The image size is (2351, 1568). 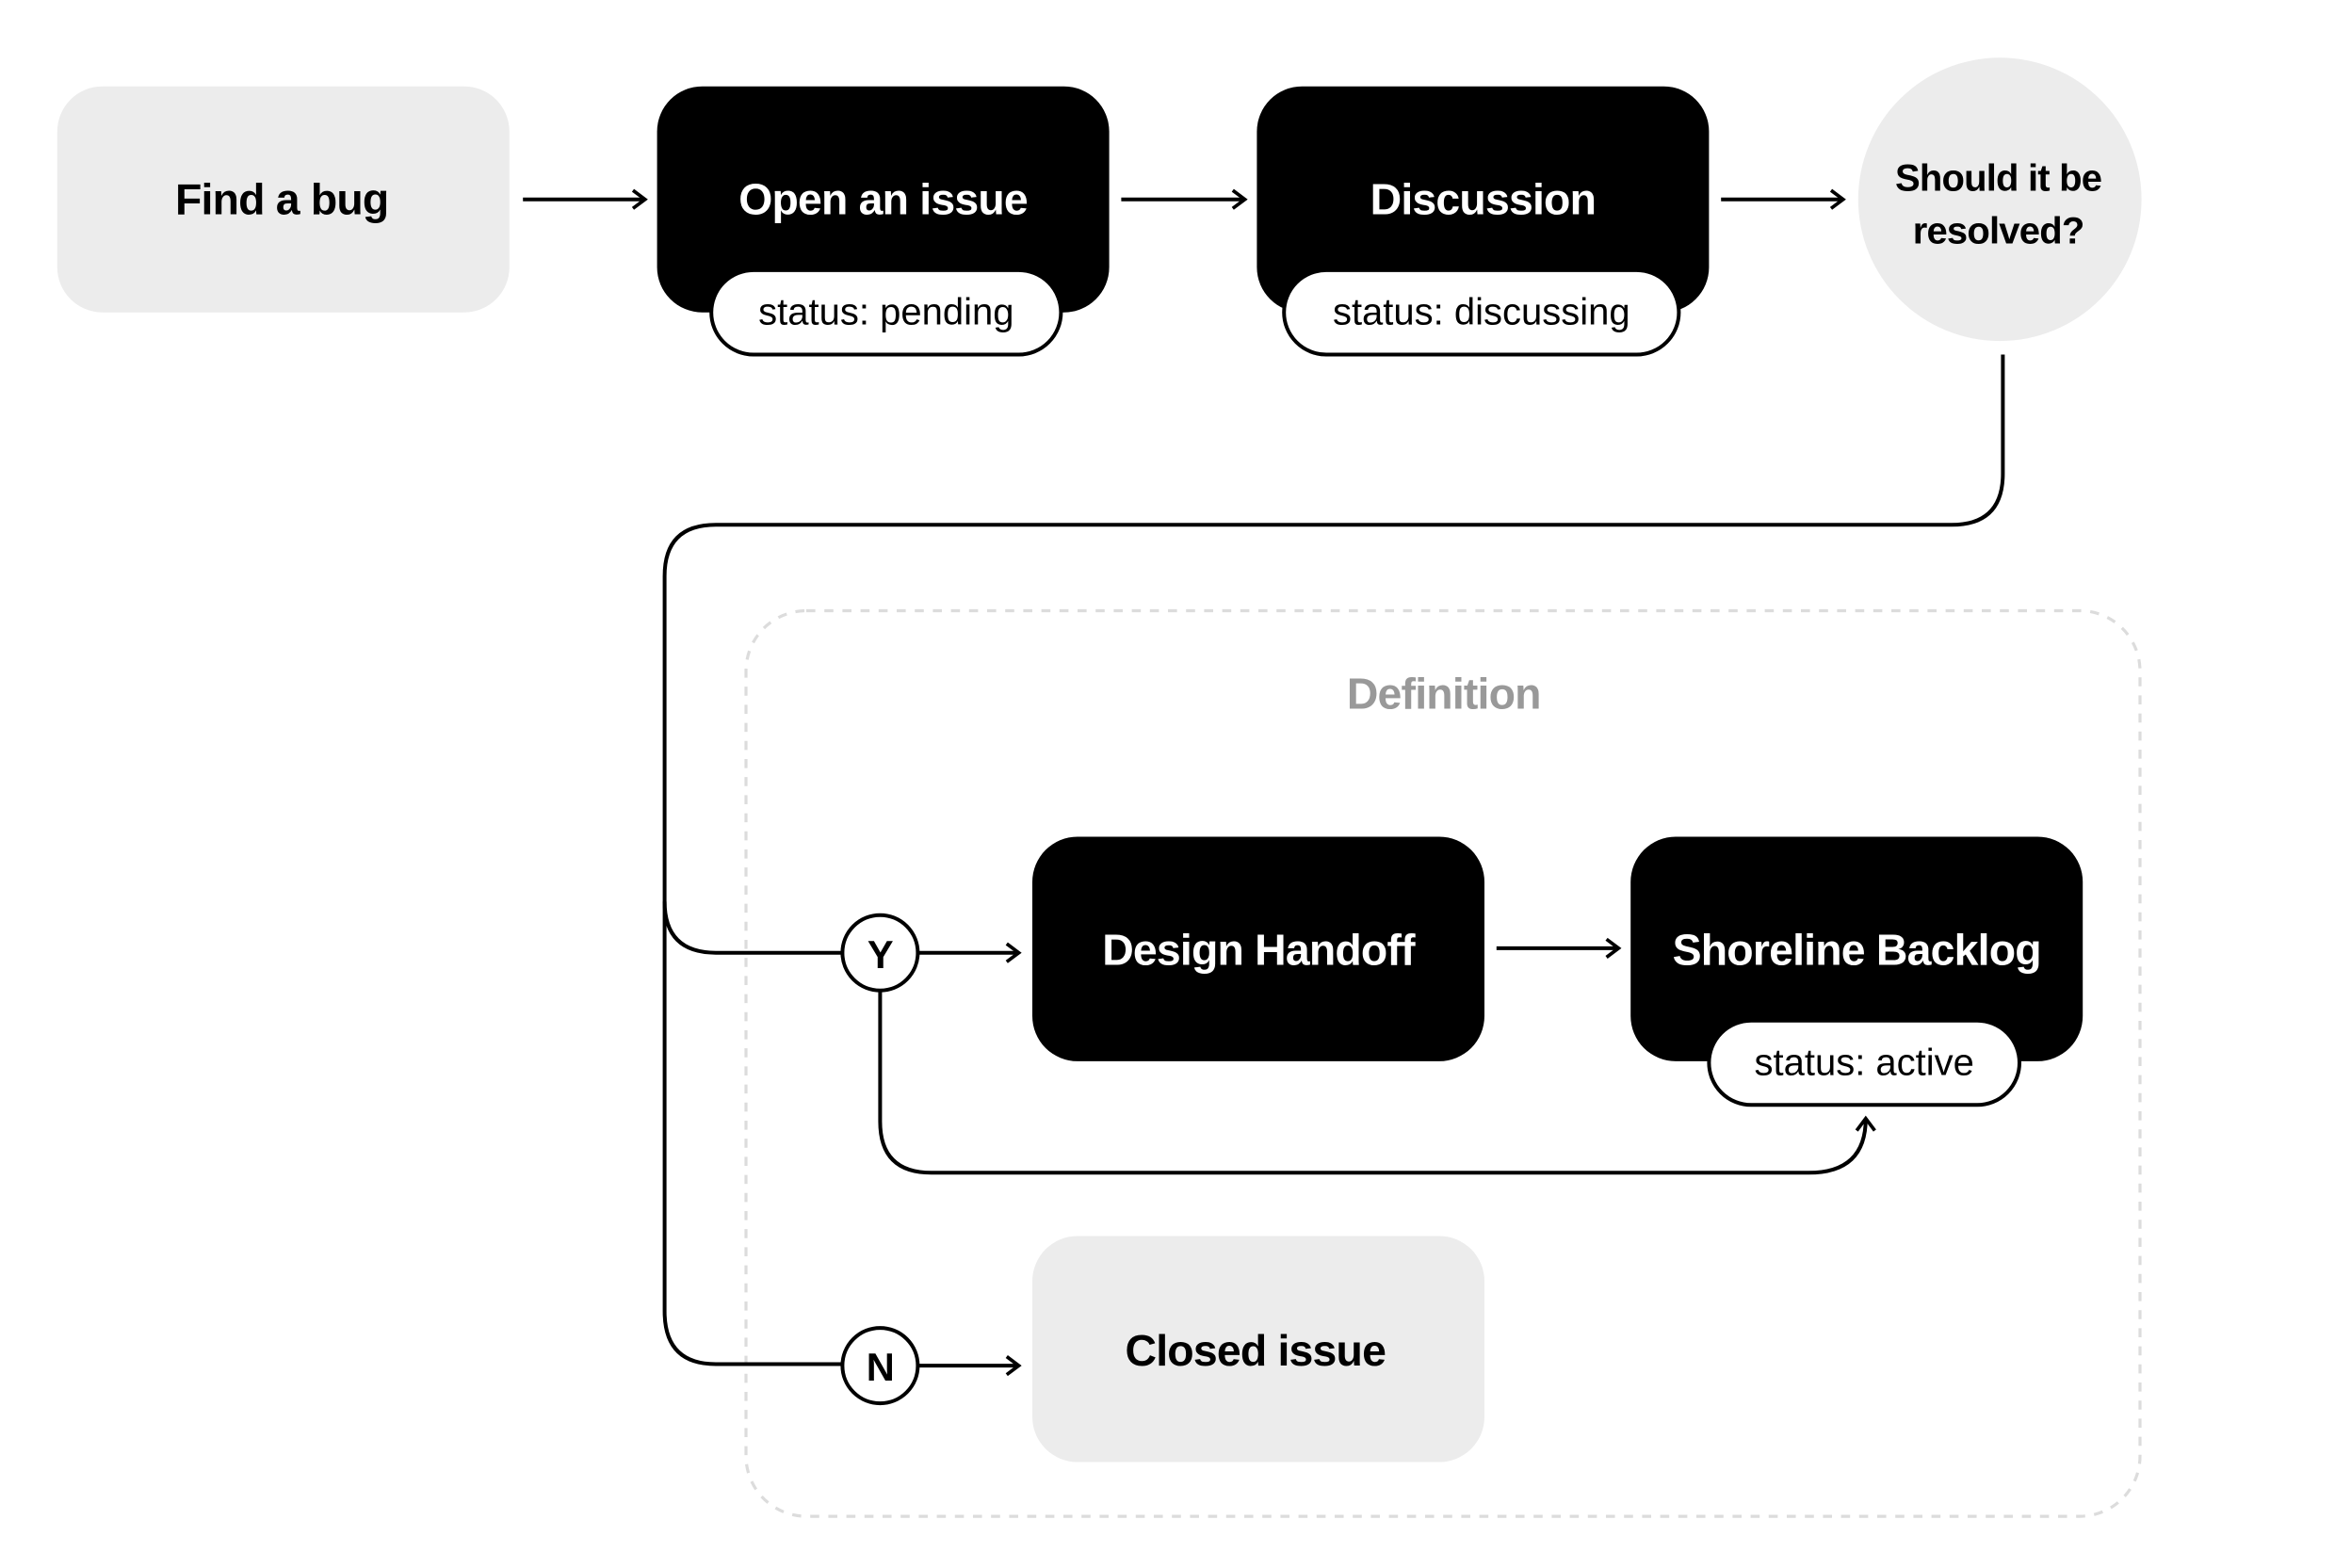 I want to click on decision-line-2: resolved?, so click(x=1999, y=230).